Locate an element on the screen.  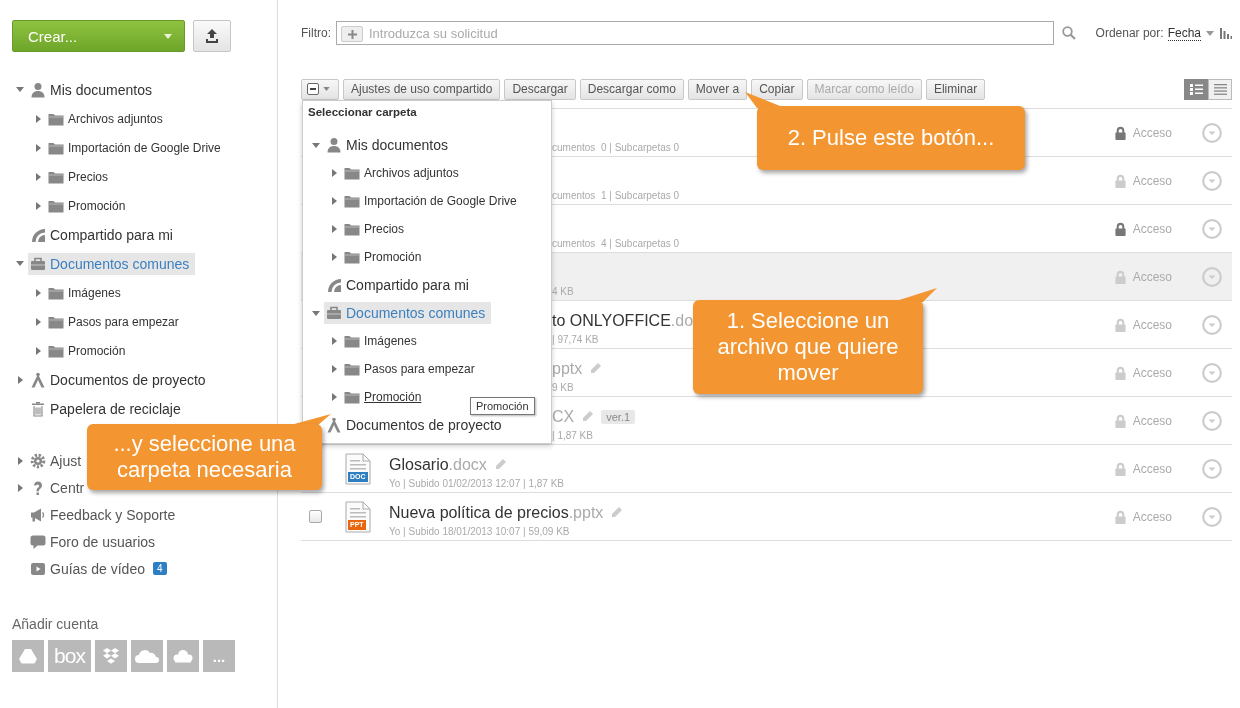
sidebar-link: Ajust is located at coordinates (55, 460).